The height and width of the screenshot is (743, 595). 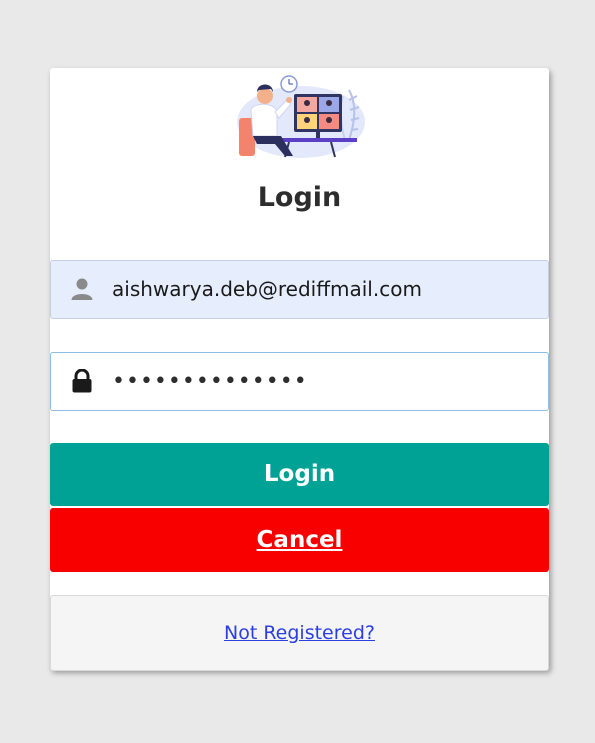 What do you see at coordinates (299, 197) in the screenshot?
I see `page-title: Login` at bounding box center [299, 197].